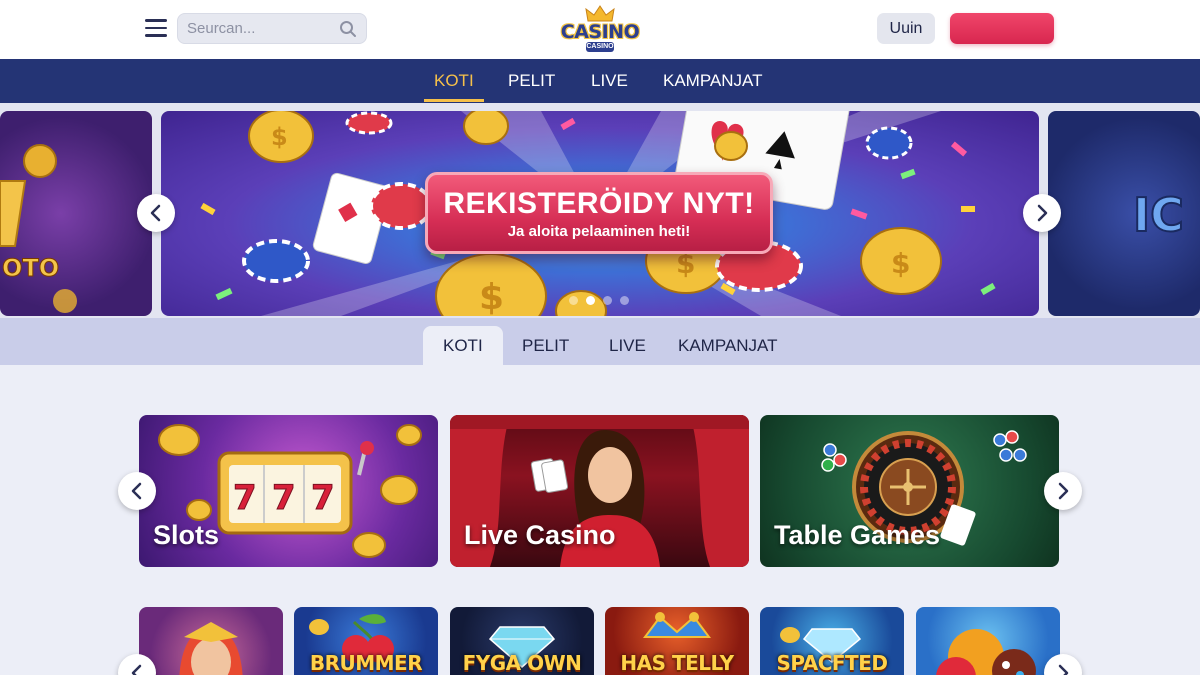 The height and width of the screenshot is (675, 1200). Describe the element at coordinates (906, 28) in the screenshot. I see `login-button: Uuin` at that location.